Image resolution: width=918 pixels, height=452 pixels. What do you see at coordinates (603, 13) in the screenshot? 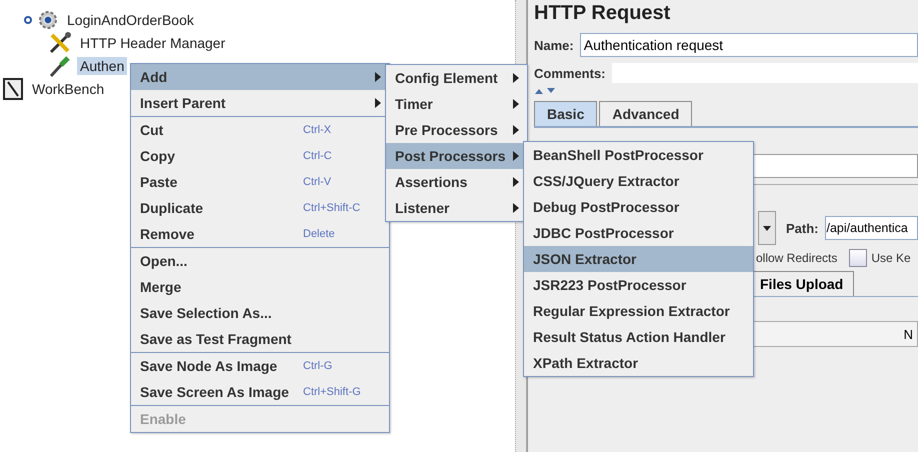
I see `panel-title: HTTP Request` at bounding box center [603, 13].